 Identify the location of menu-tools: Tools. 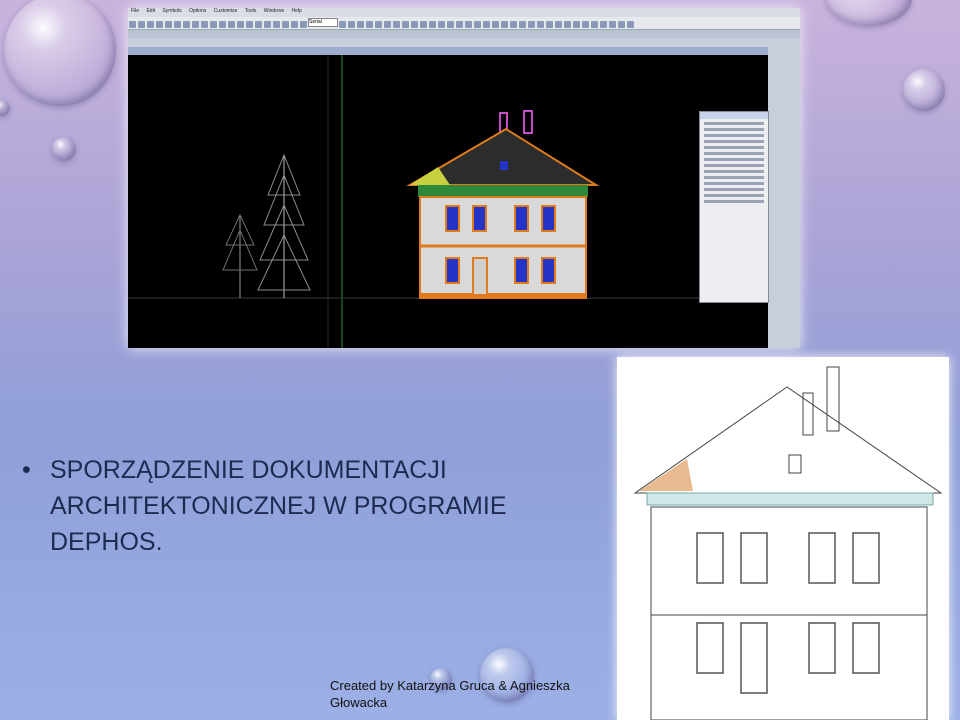
(251, 11).